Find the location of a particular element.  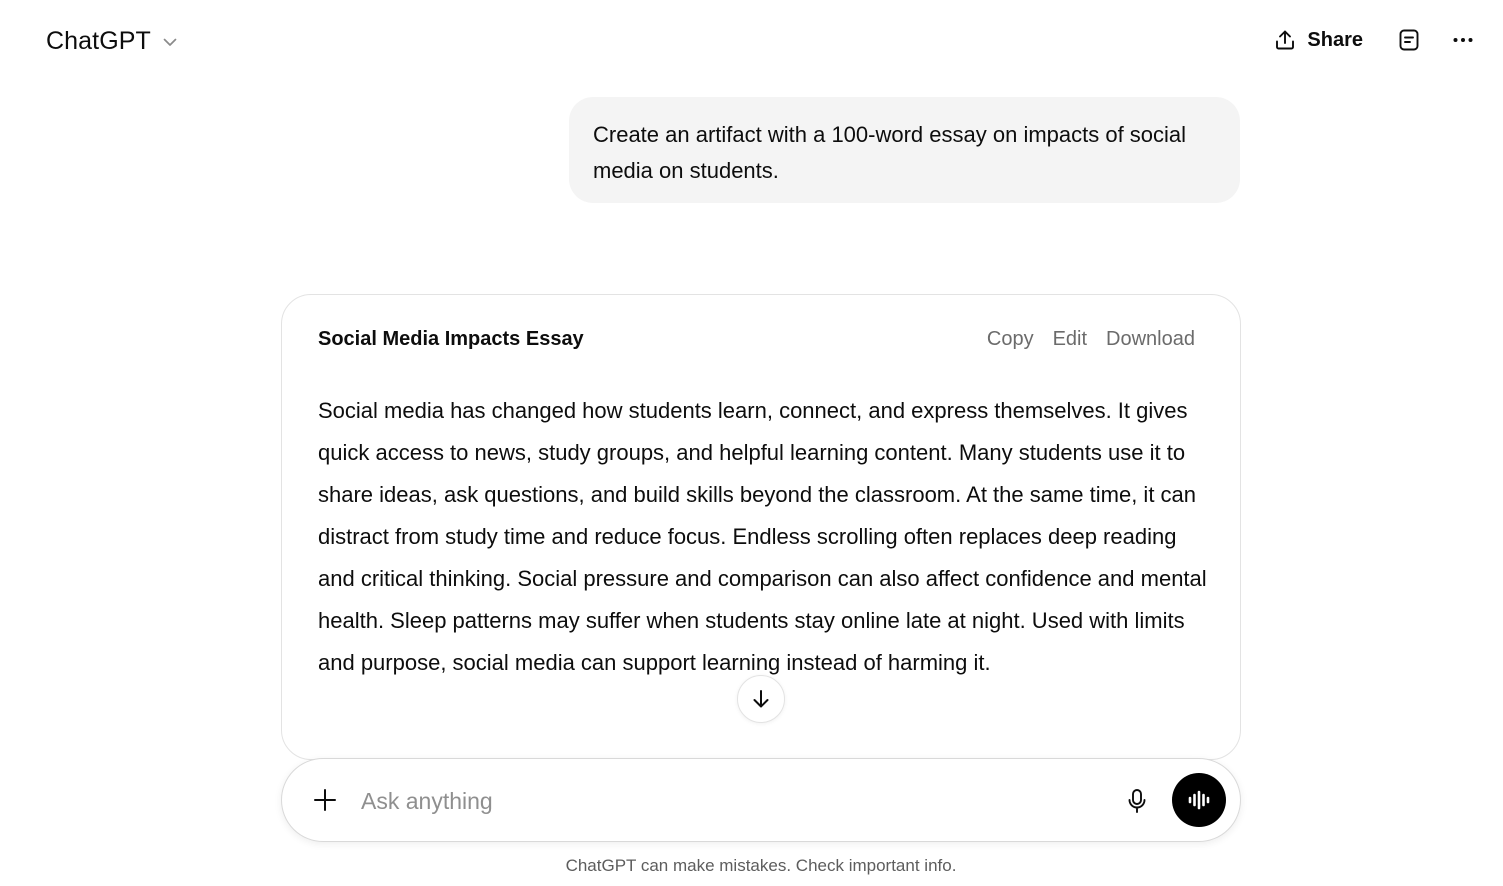

model-selector: ChatGPT is located at coordinates (112, 41).